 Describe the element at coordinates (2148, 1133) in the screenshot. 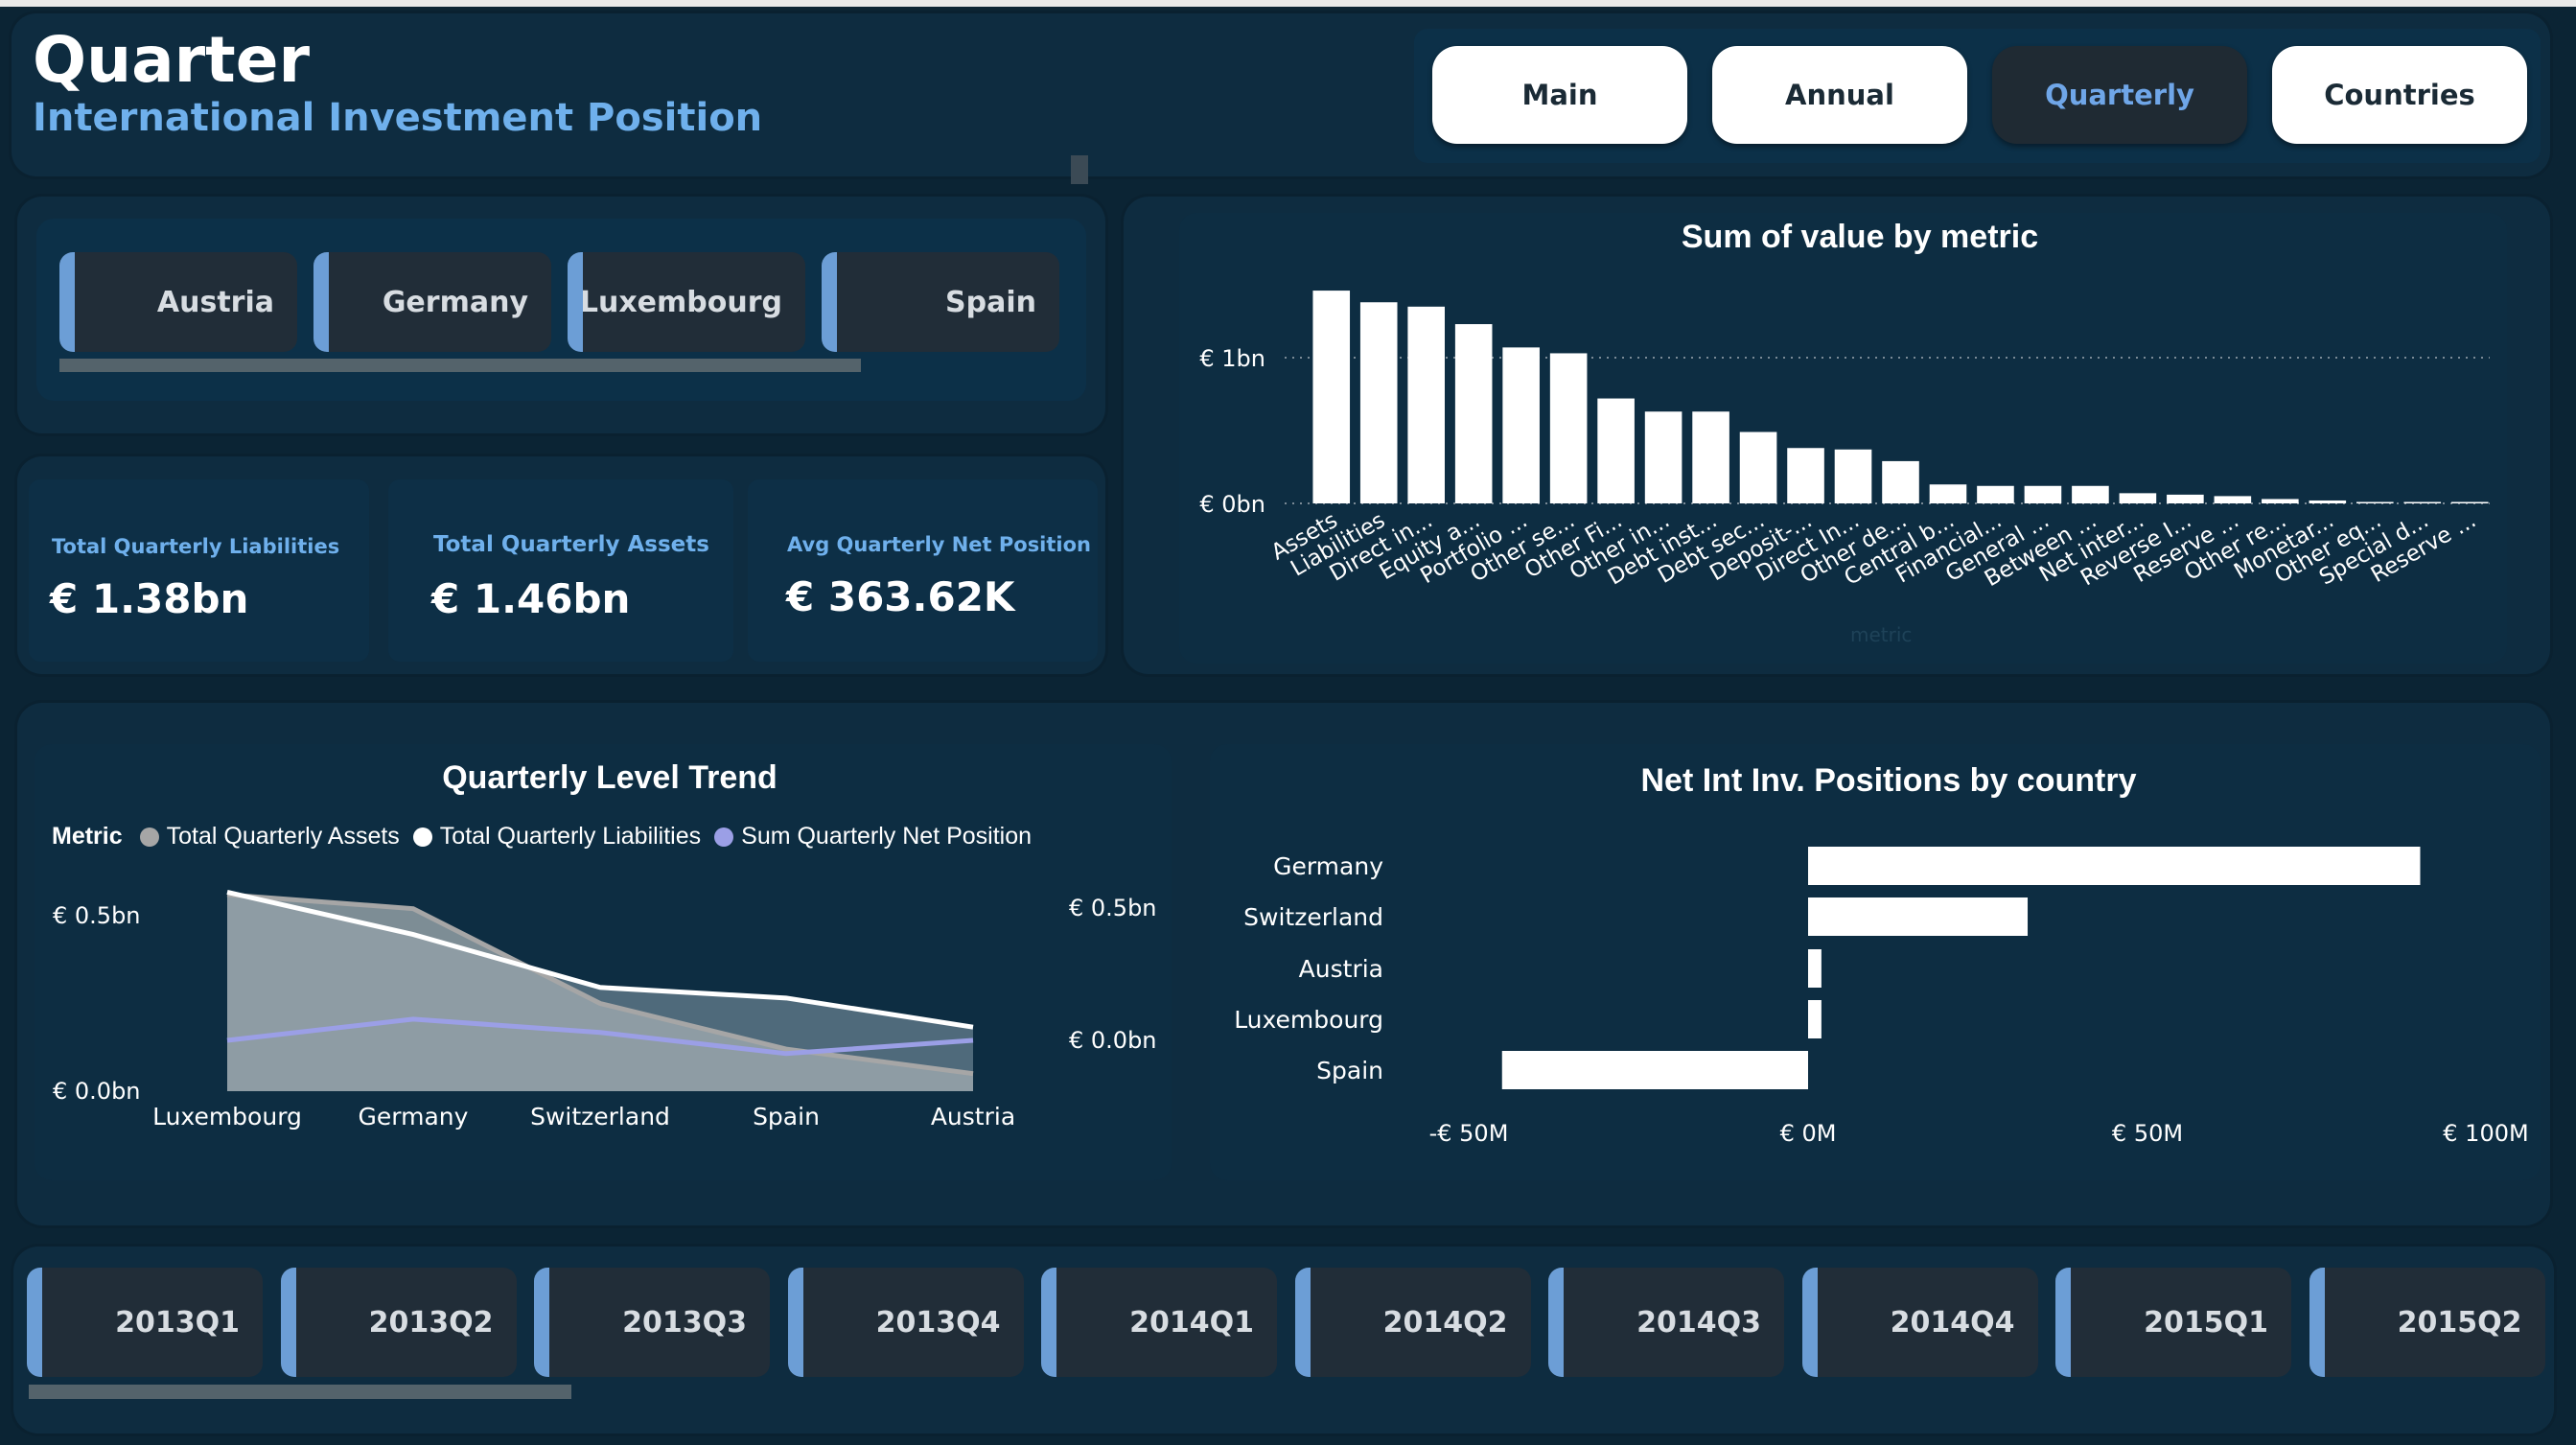

I see `country-xtick-label: € 50M` at that location.